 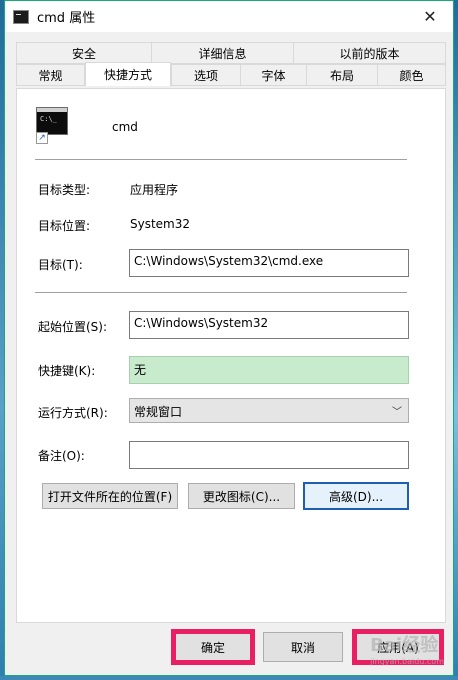 I want to click on tab-previous-versions: 以前的版本, so click(x=369, y=53).